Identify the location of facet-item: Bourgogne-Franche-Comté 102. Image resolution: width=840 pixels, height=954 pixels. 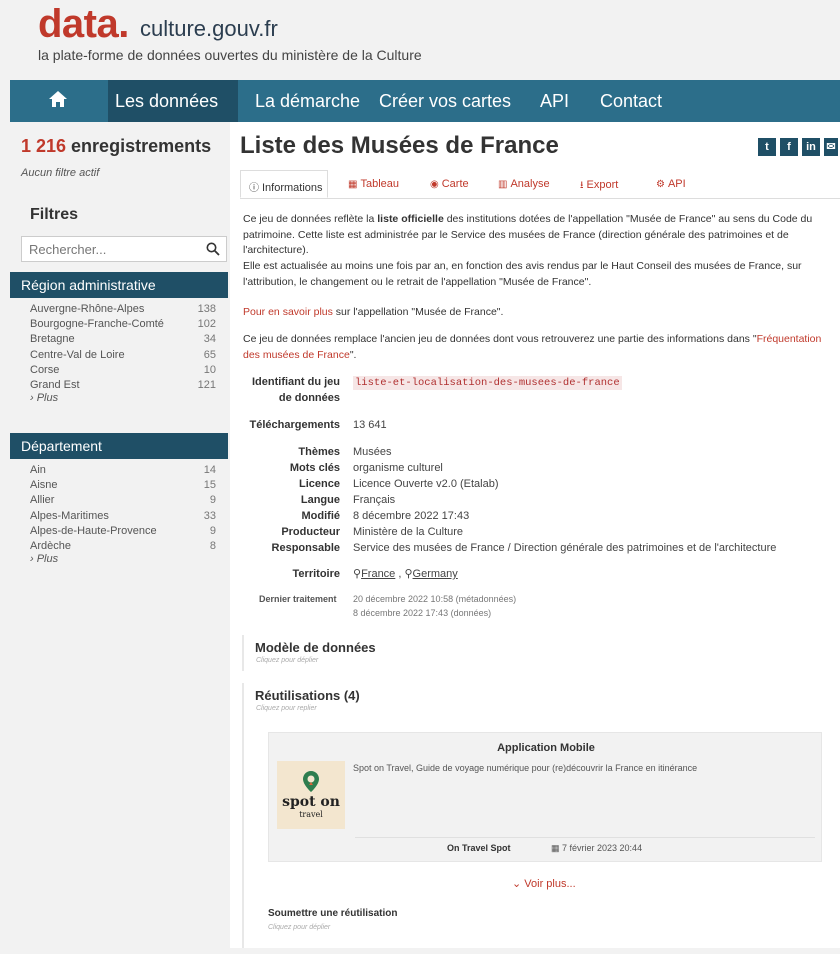
(119, 324).